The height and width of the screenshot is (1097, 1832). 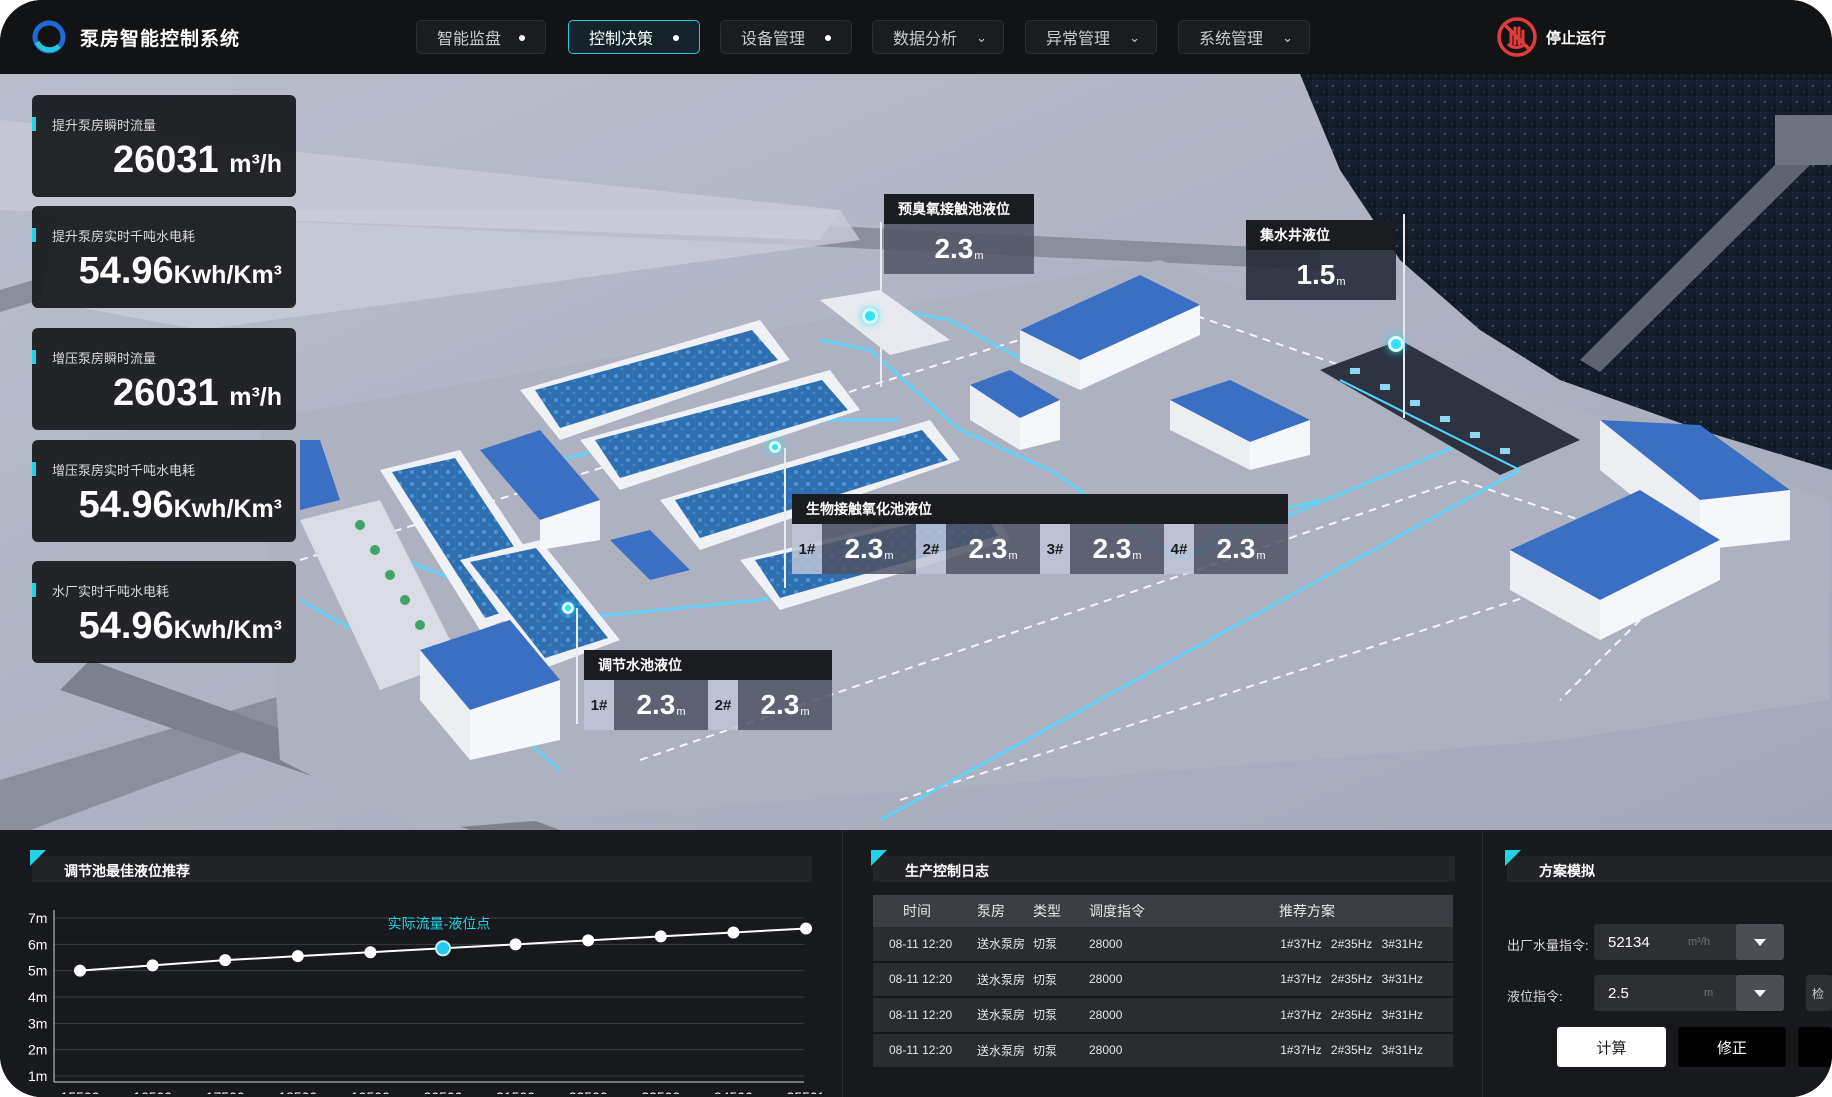 What do you see at coordinates (124, 236) in the screenshot?
I see `kpi-label: 提升泵房实时千吨水电耗` at bounding box center [124, 236].